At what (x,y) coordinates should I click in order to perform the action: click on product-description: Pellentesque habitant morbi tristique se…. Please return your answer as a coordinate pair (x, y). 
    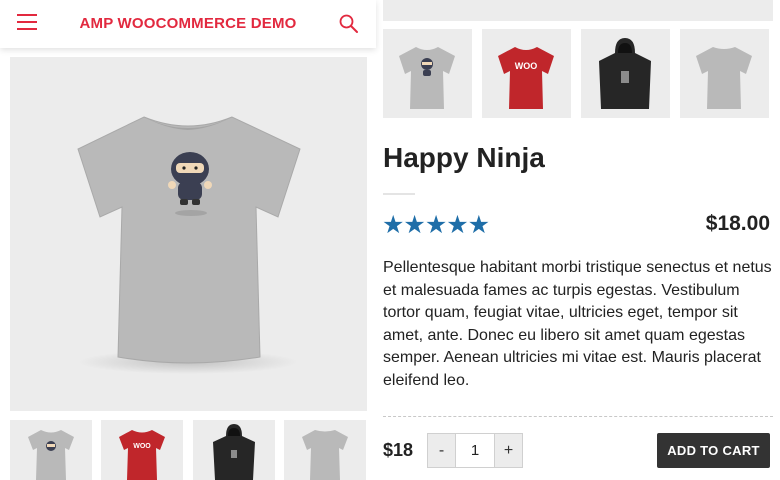
    Looking at the image, I should click on (577, 324).